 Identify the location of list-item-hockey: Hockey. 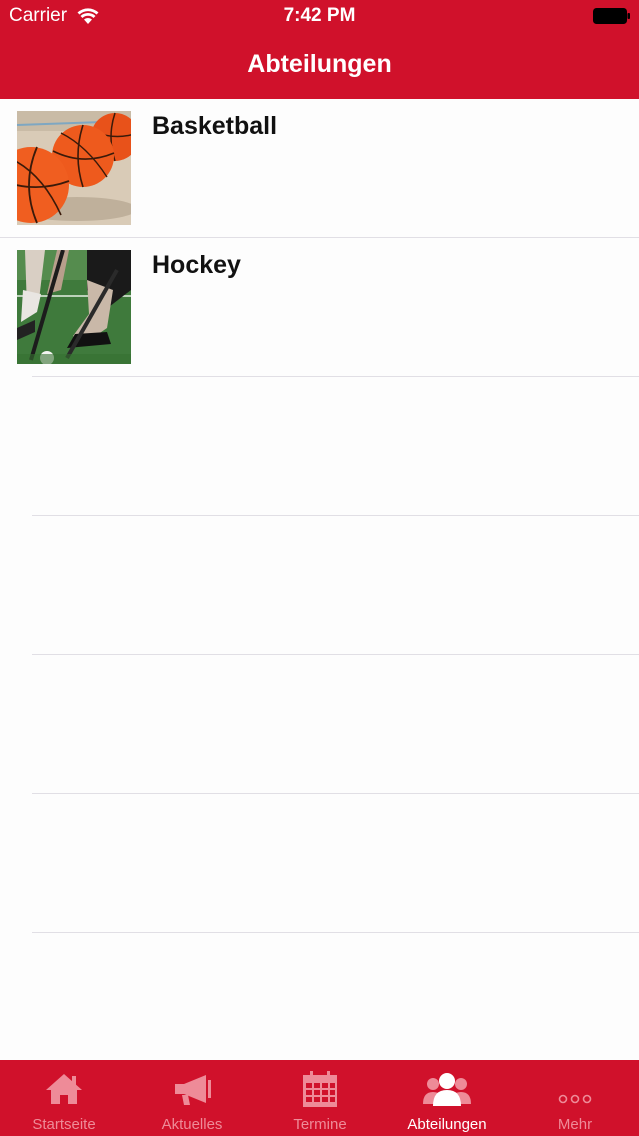
(319, 307).